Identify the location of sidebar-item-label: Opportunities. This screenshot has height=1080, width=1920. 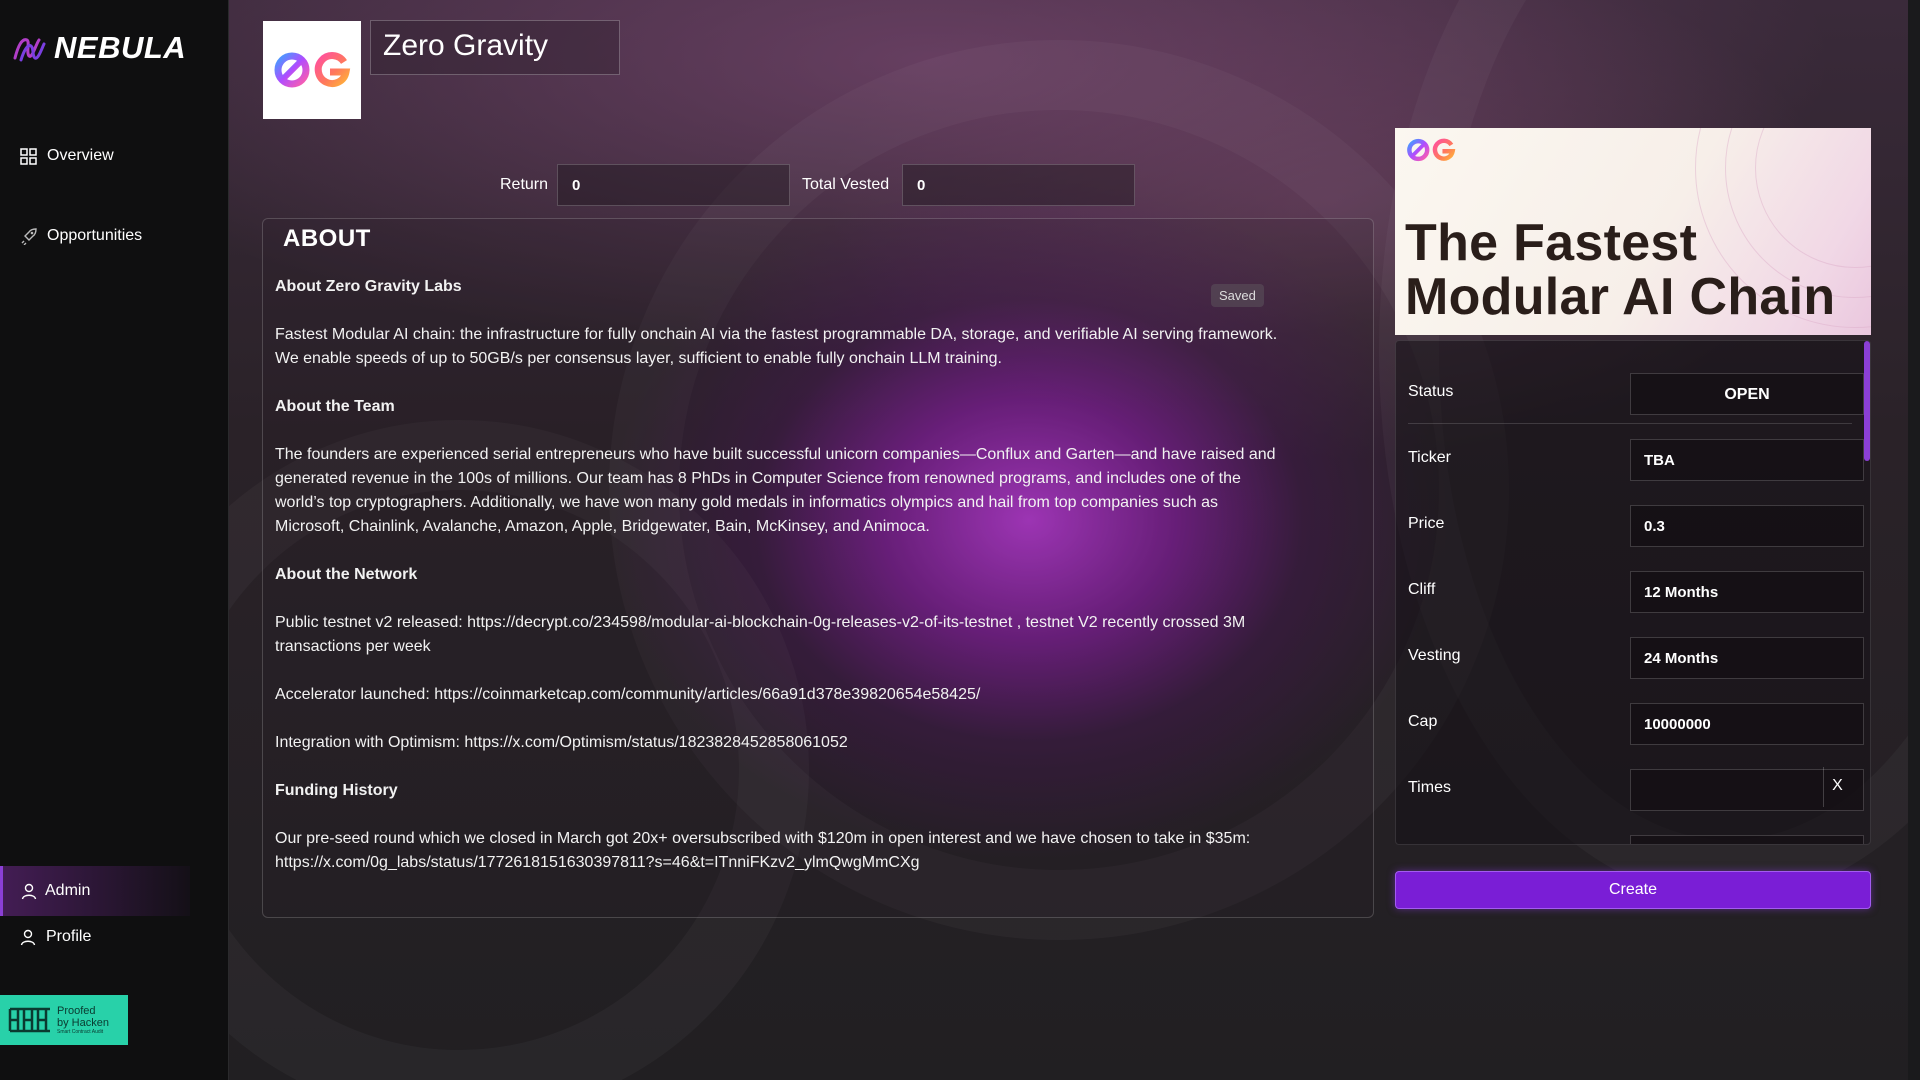
(95, 235).